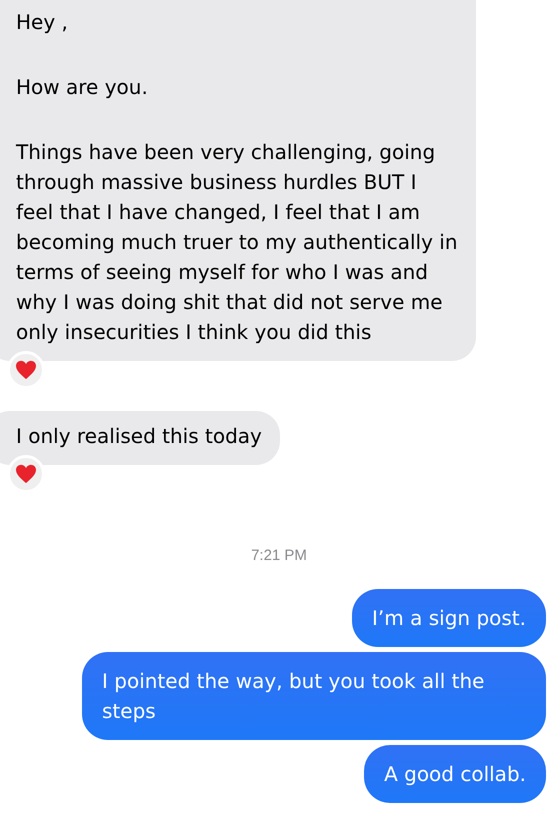  Describe the element at coordinates (140, 438) in the screenshot. I see `received-message-bubble: I only realised this today` at that location.